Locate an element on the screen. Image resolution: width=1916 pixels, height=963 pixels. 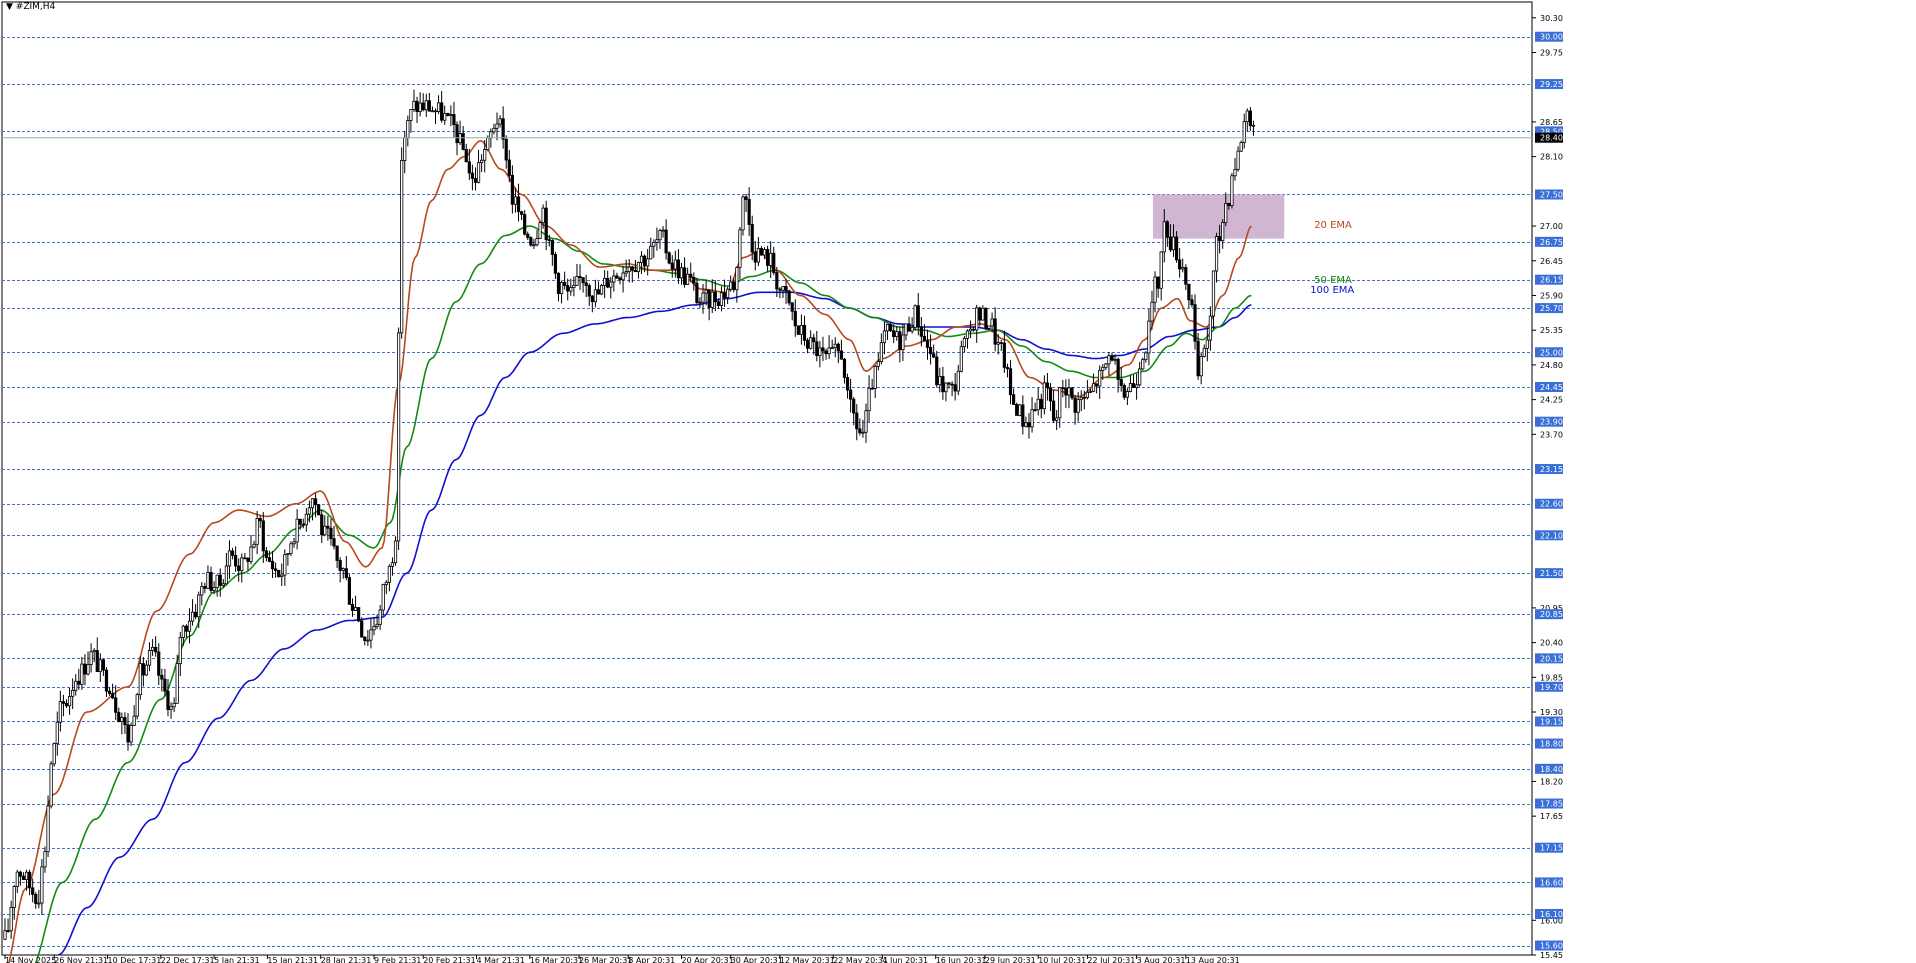
price-level-label: 26.15 is located at coordinates (1551, 280).